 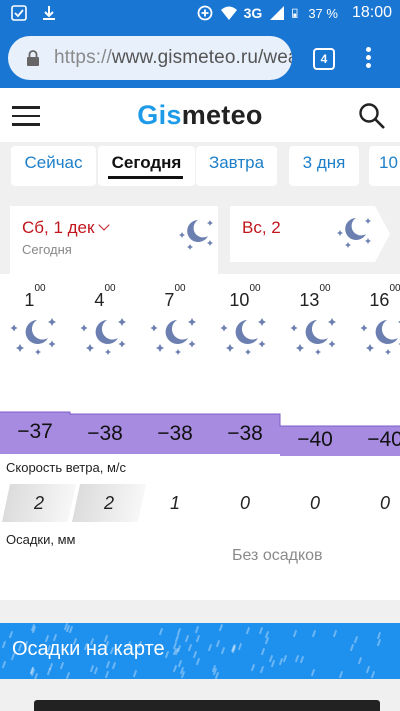 I want to click on date-card-today: Сб, 1 дек Сегодня, so click(x=114, y=240).